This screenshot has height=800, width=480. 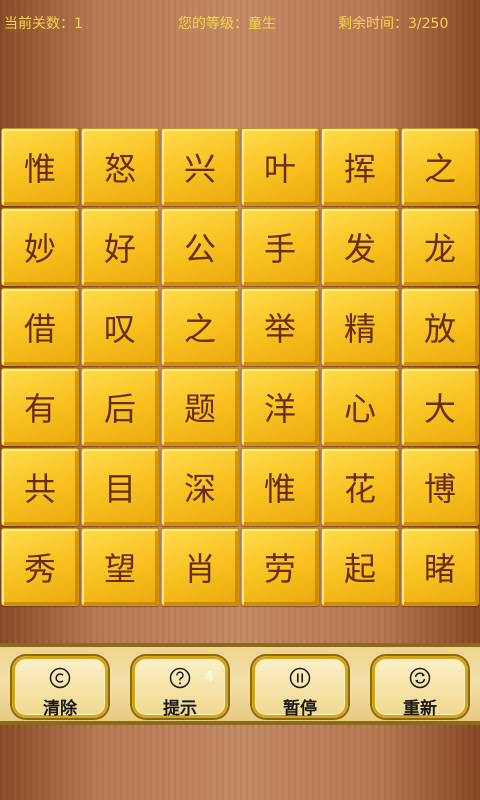 I want to click on status-bar: 当前关数：1 您的等级：童生 剩余时间：3/250, so click(x=240, y=22).